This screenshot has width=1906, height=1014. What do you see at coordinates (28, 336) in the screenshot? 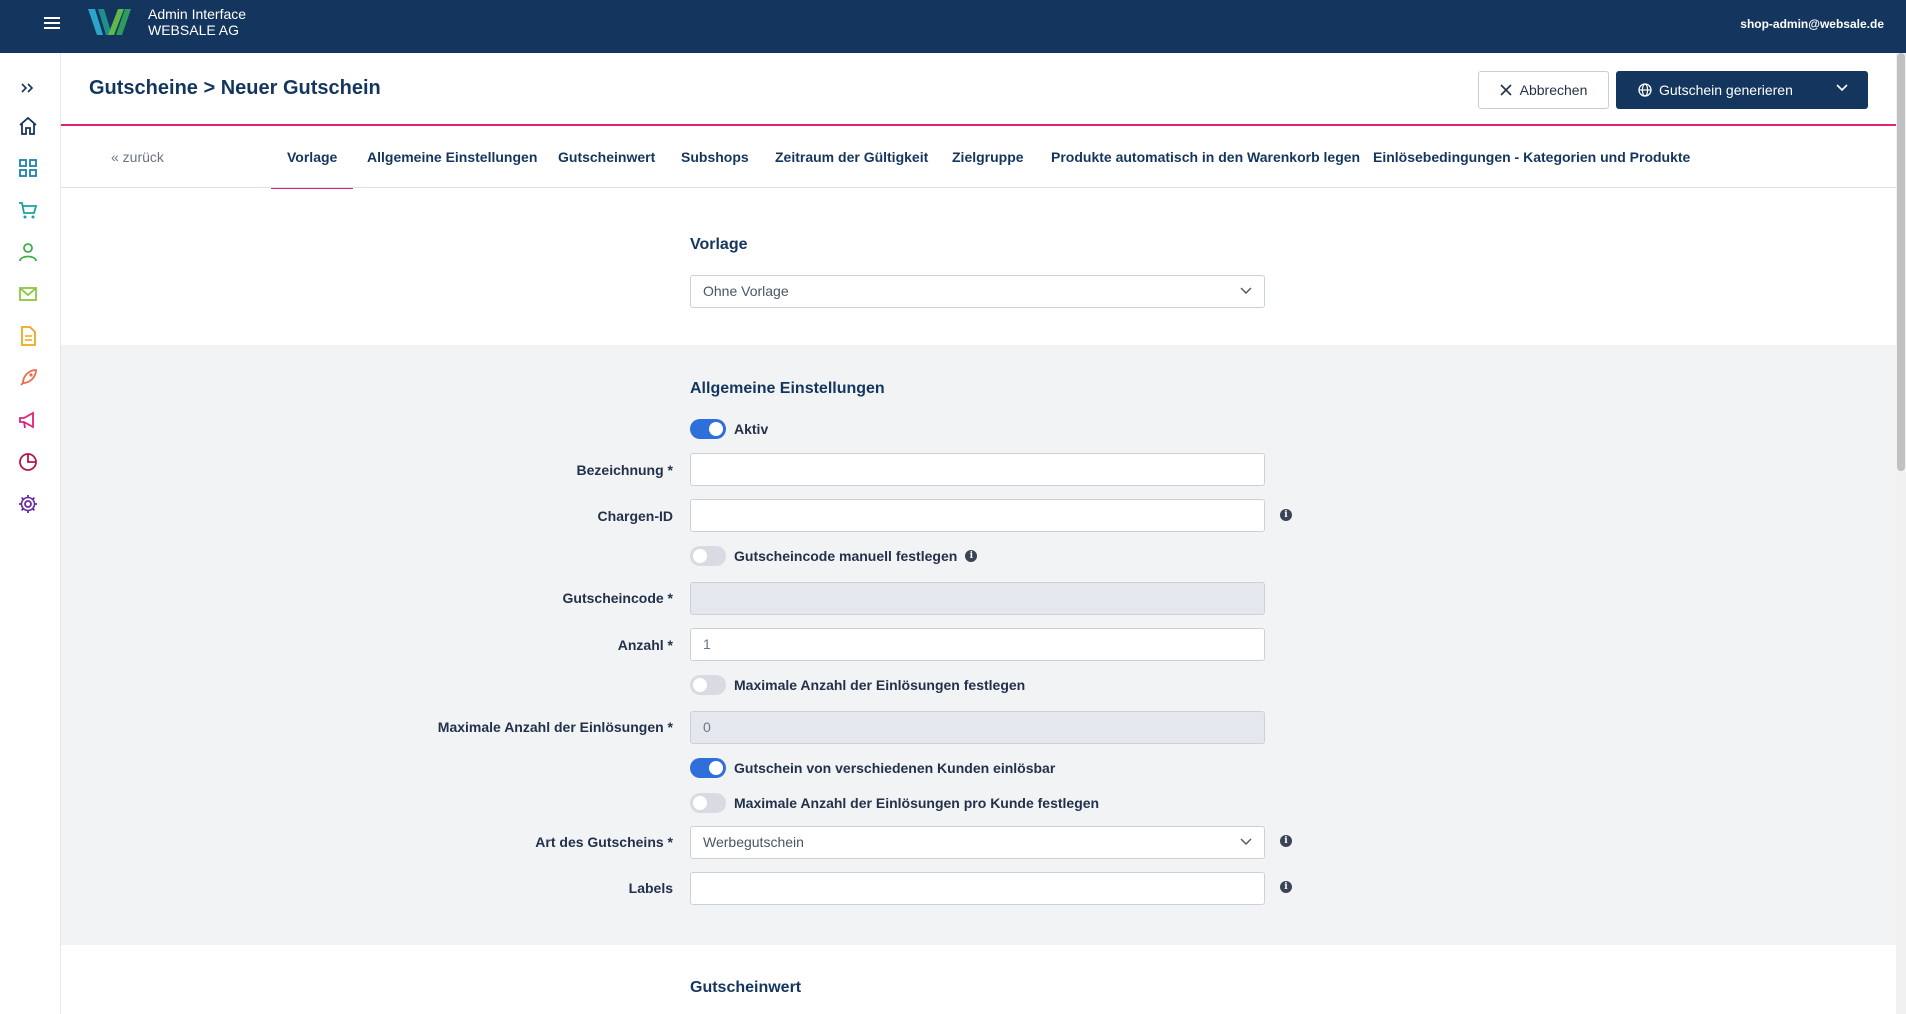
I see `document-icon` at bounding box center [28, 336].